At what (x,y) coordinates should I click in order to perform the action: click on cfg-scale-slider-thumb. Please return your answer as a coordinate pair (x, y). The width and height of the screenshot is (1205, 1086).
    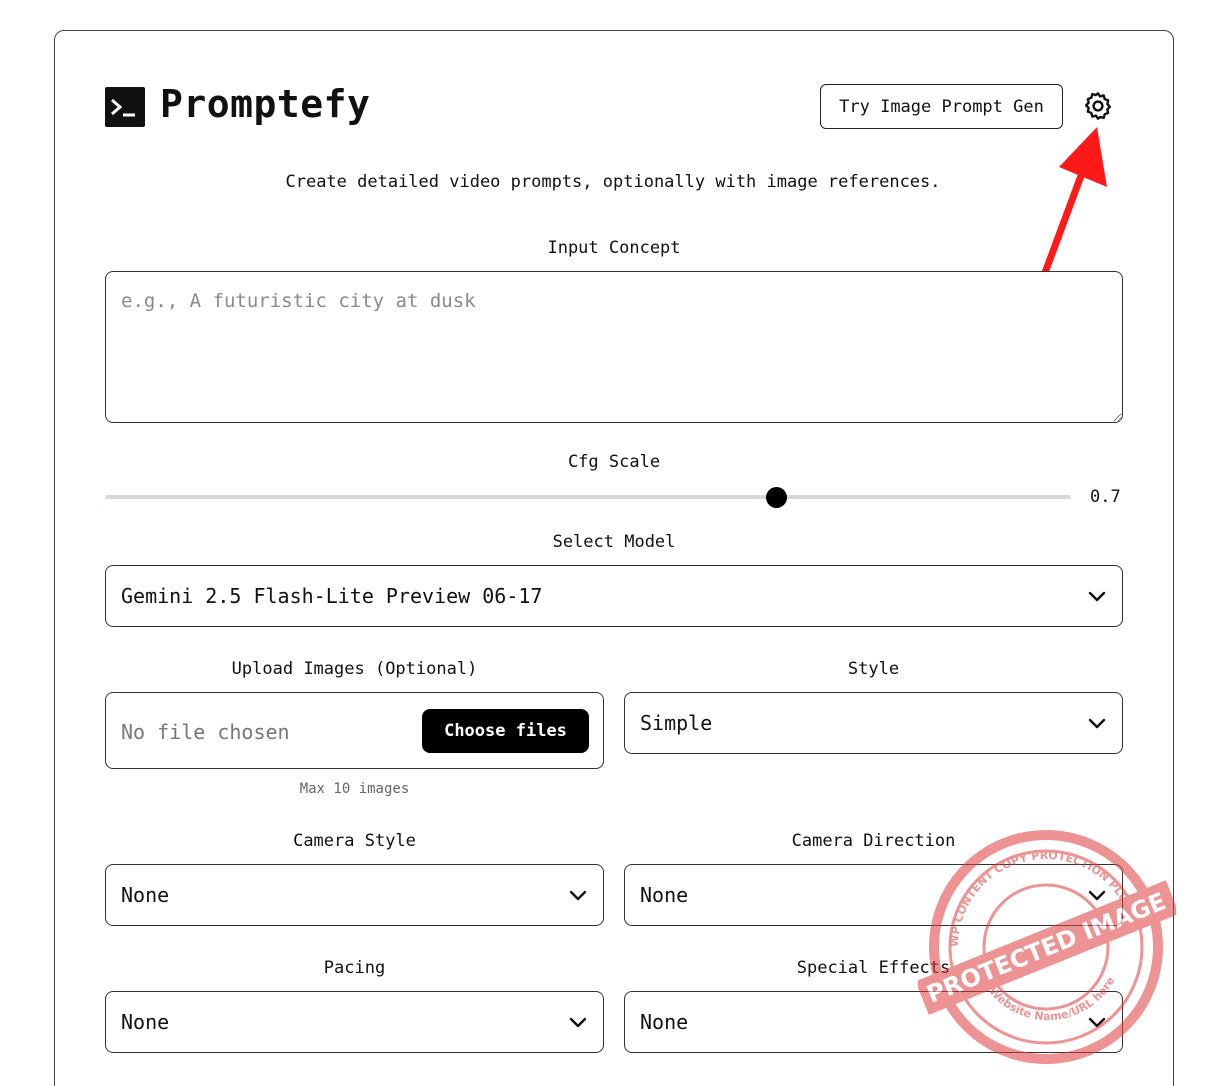
    Looking at the image, I should click on (776, 497).